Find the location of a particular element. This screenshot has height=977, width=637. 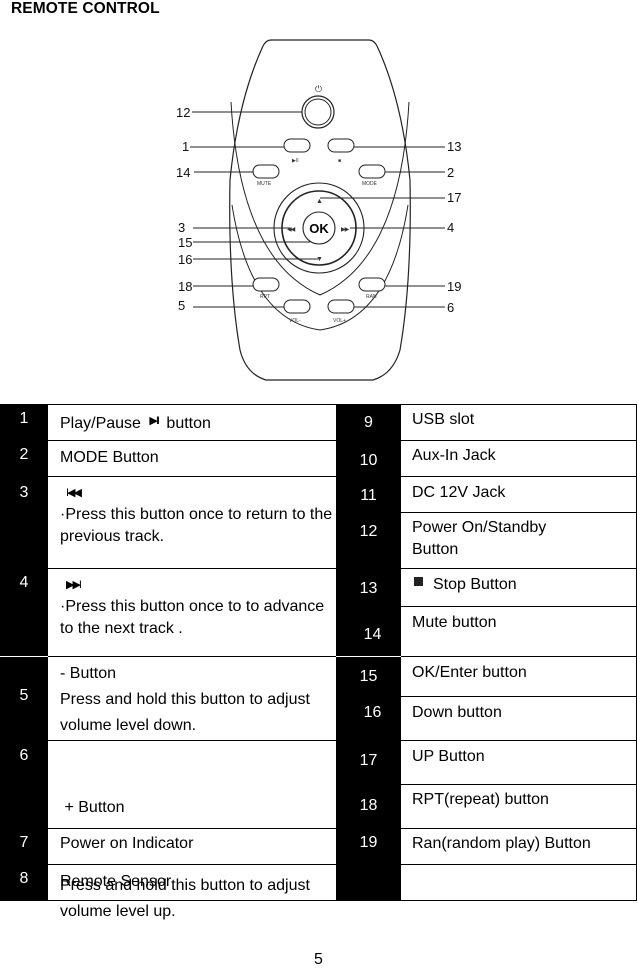

page-title: REMOTE CONTROL is located at coordinates (85, 8).